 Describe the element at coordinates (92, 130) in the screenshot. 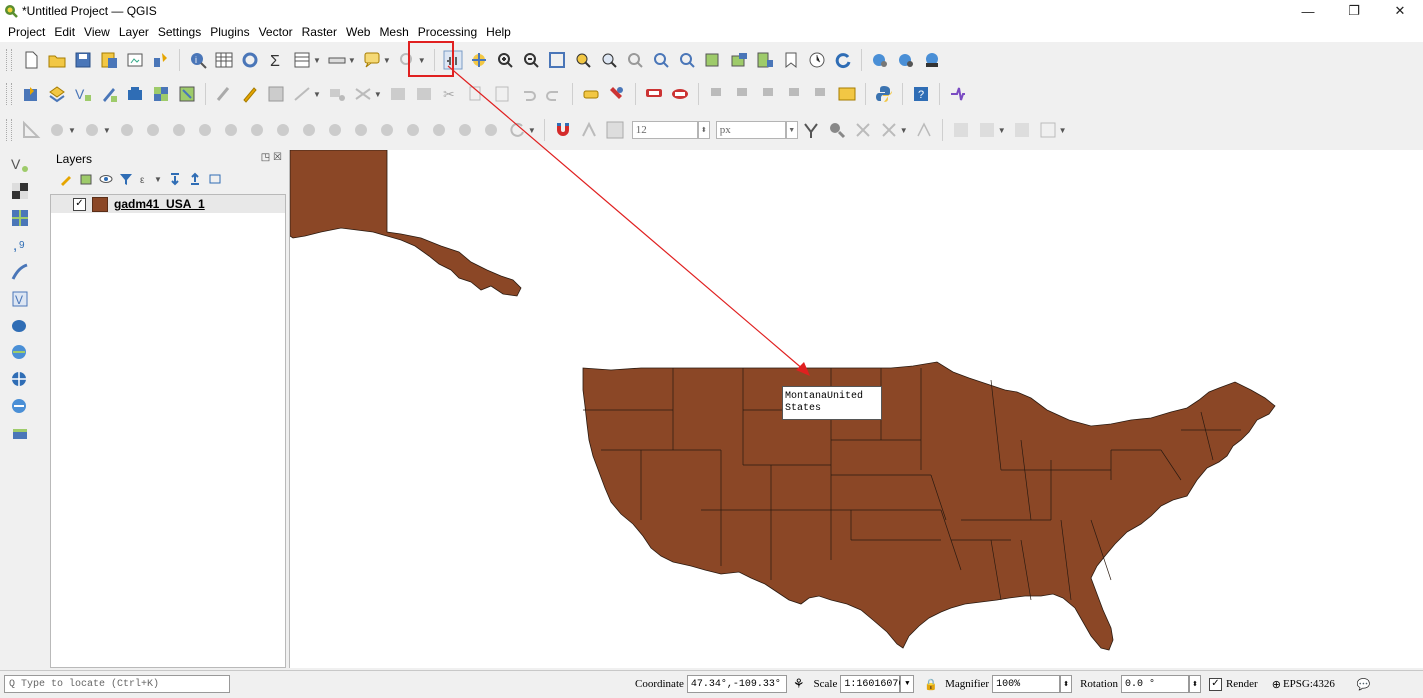

I see `adv-tool-3-icon` at that location.